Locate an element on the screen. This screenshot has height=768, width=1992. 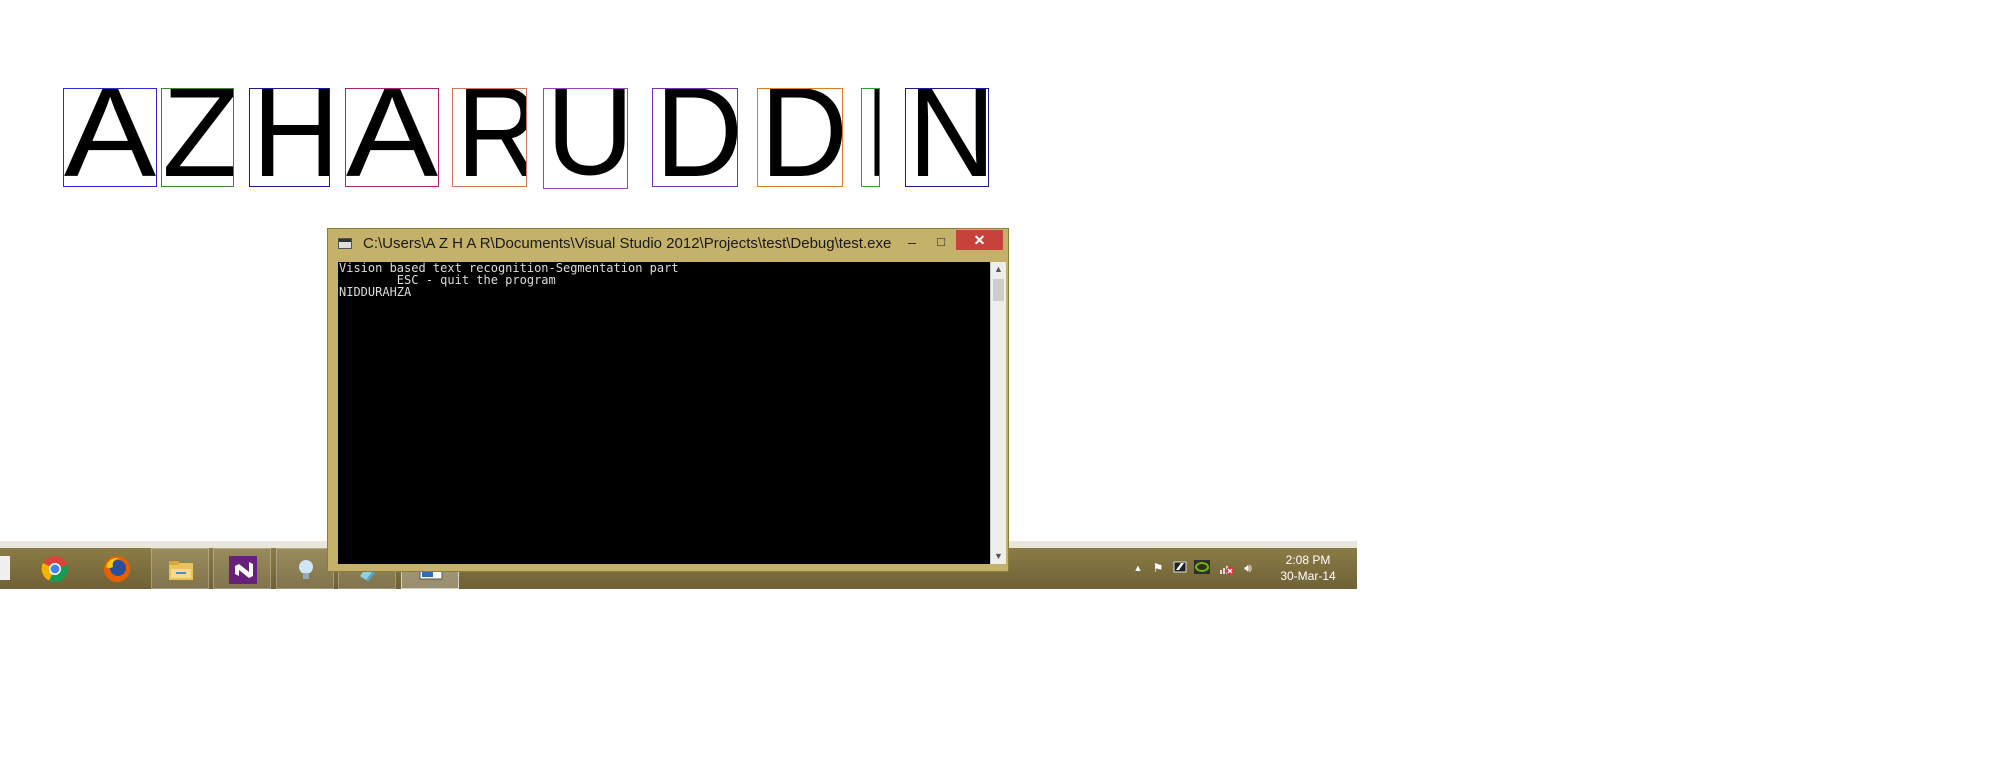
segment-letter: Z is located at coordinates (198, 137).